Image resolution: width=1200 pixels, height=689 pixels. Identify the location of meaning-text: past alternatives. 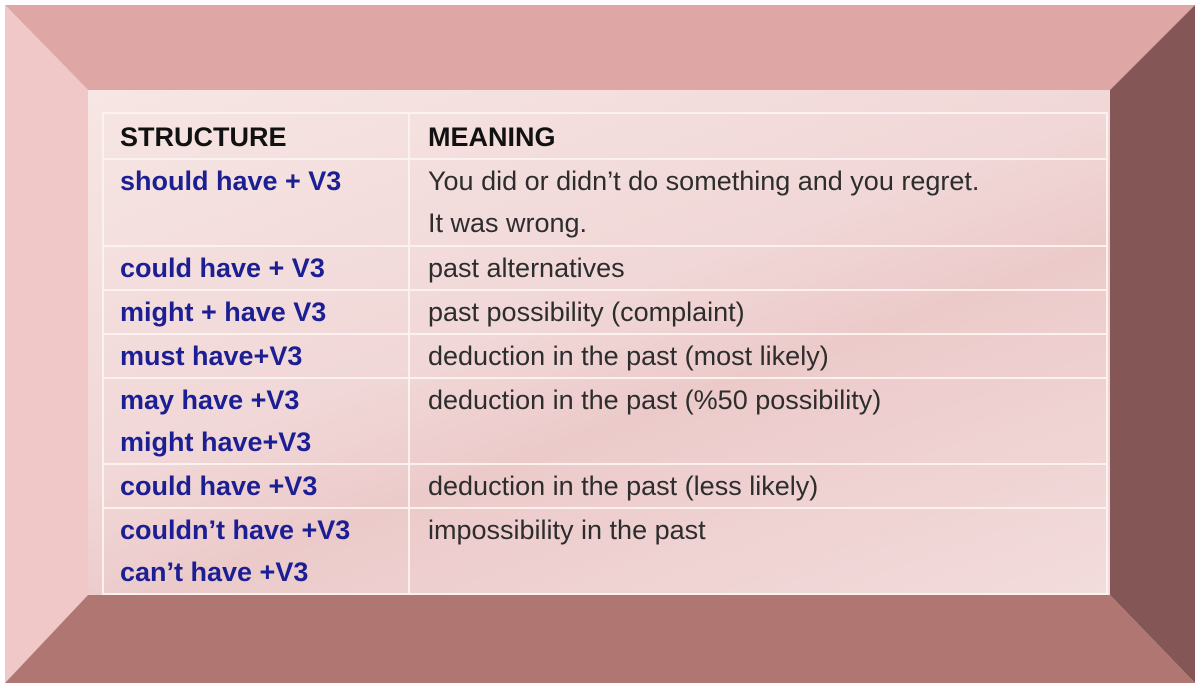
(526, 268).